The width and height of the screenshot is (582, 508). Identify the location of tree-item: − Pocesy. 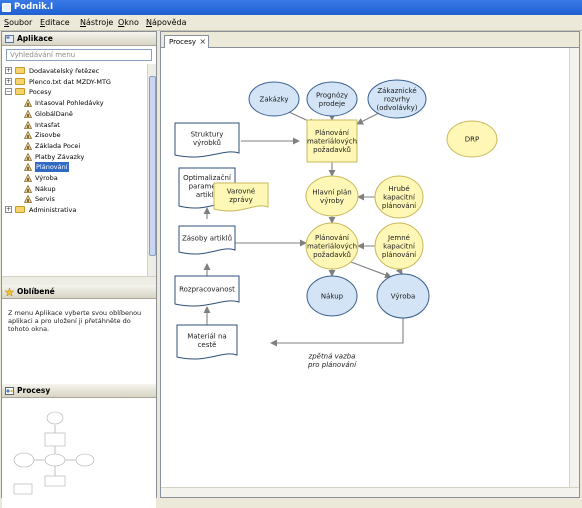
(72, 92).